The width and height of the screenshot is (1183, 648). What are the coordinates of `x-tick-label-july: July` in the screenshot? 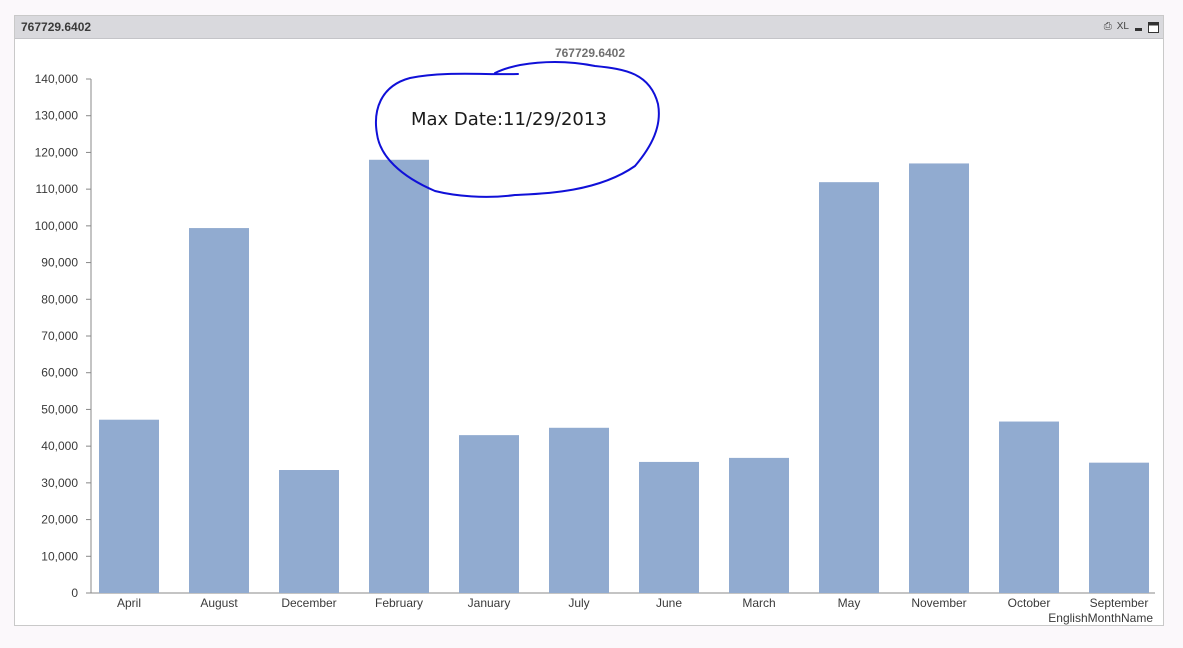 It's located at (578, 603).